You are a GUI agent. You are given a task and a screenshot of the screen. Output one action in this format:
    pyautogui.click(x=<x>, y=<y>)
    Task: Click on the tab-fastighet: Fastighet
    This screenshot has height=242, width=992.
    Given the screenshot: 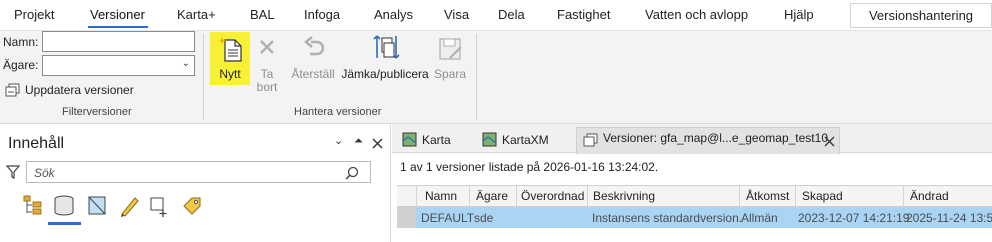 What is the action you would take?
    pyautogui.click(x=583, y=14)
    